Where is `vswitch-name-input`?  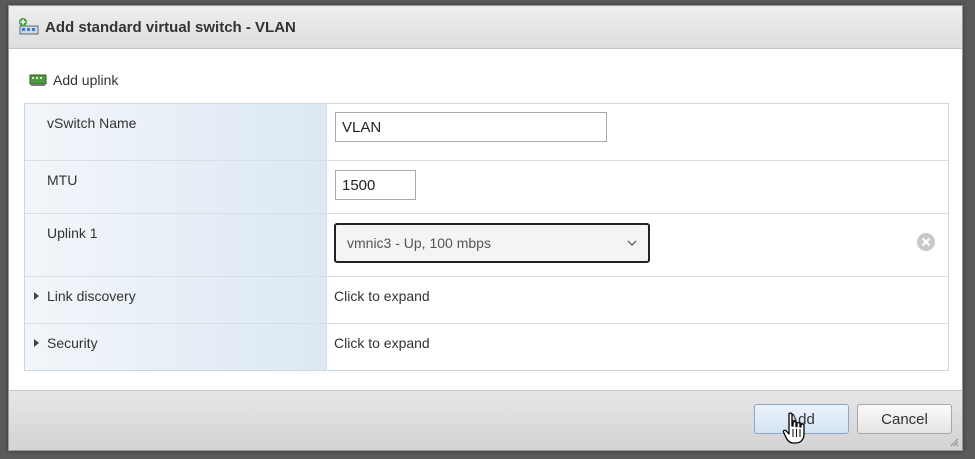 vswitch-name-input is located at coordinates (471, 127).